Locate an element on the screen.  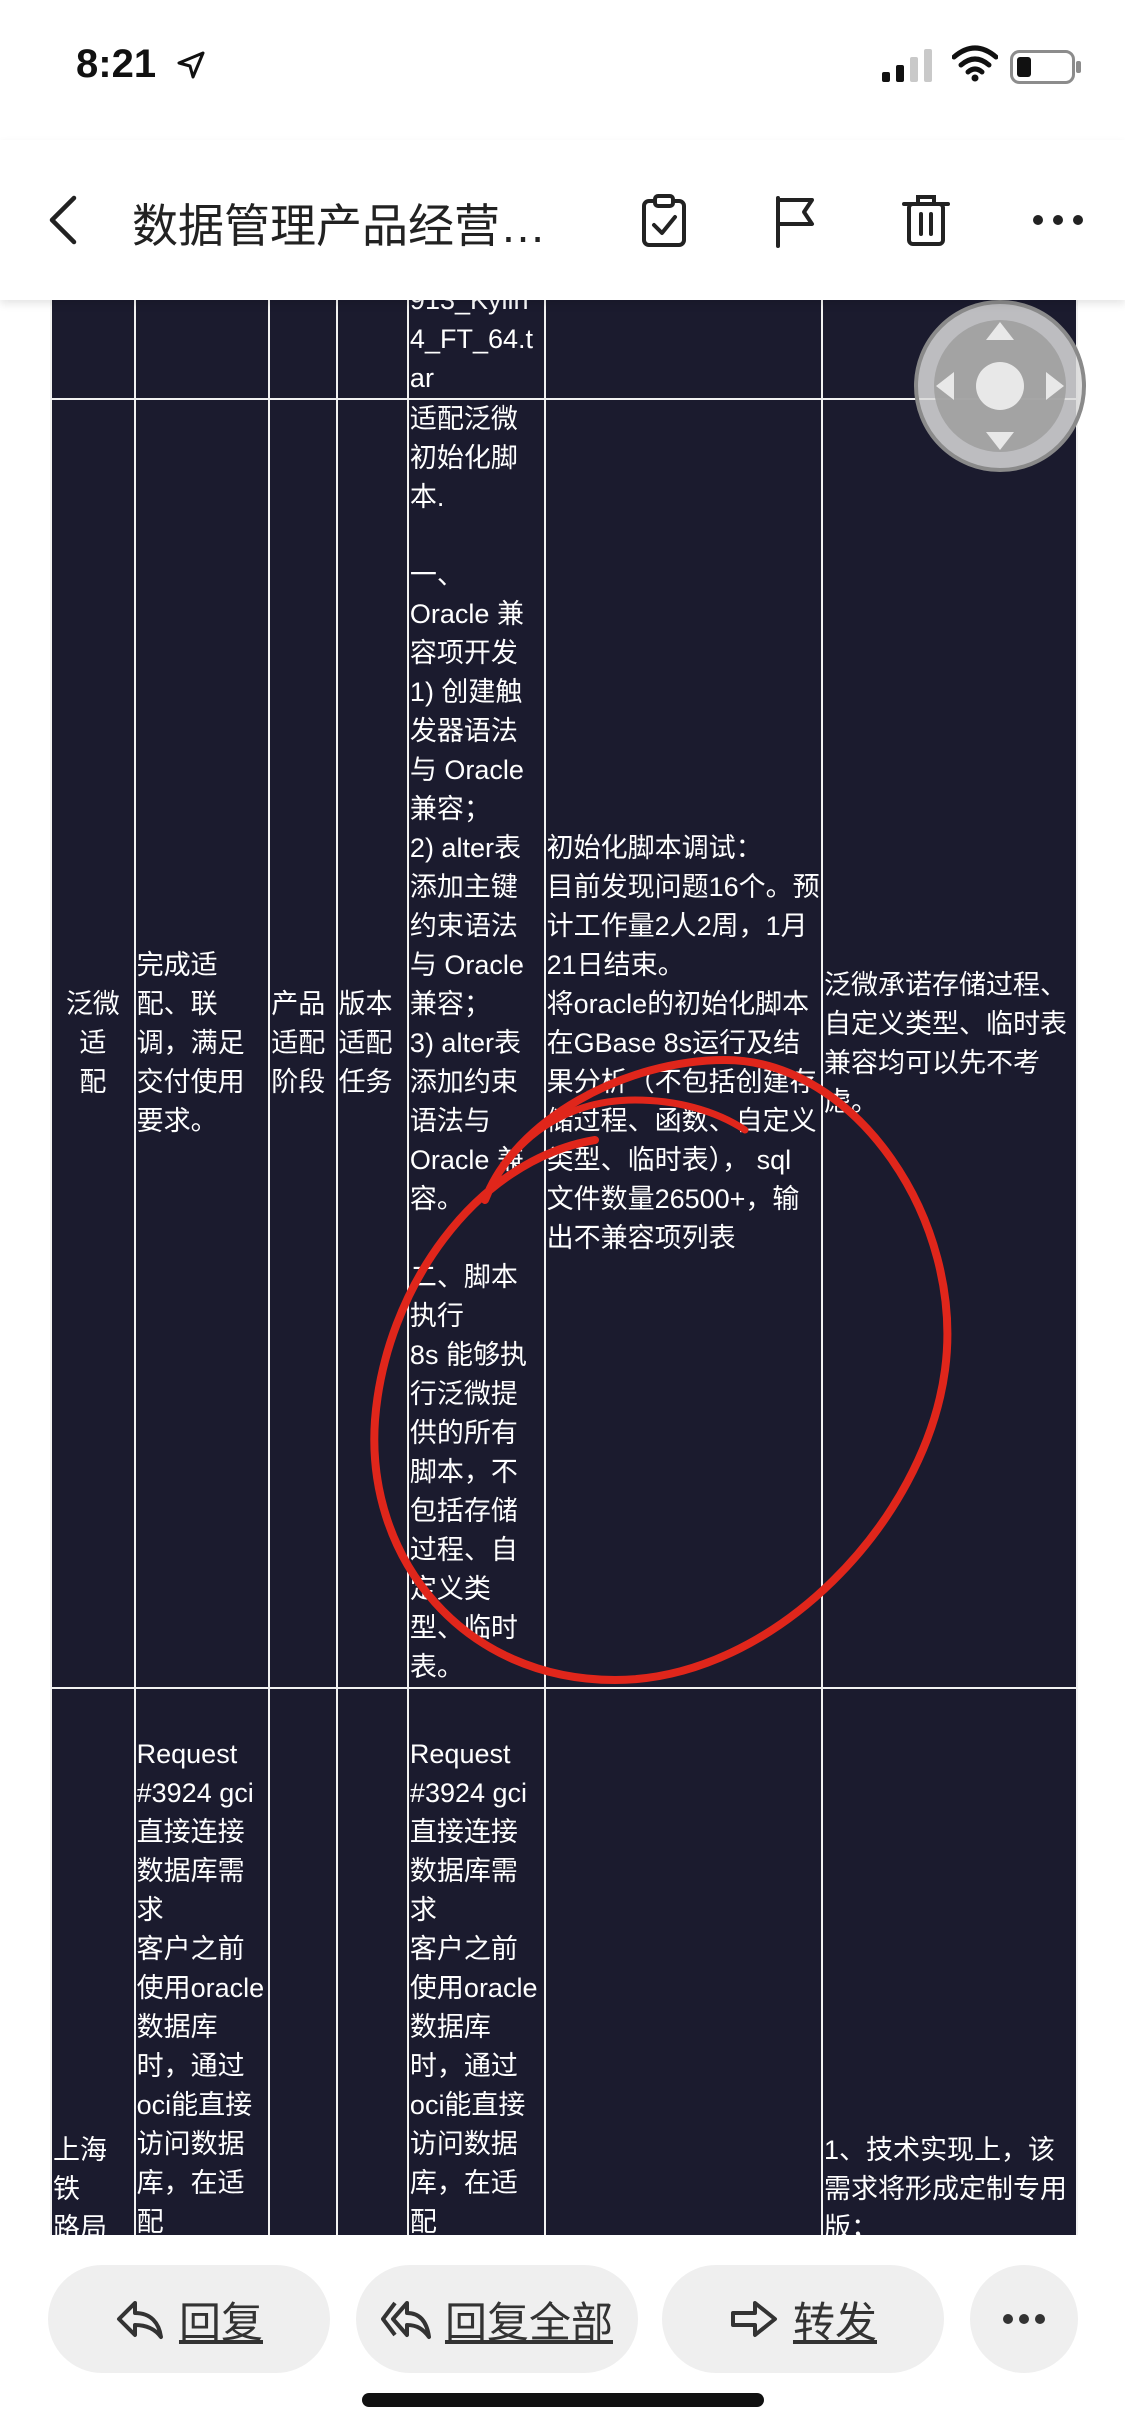
forward-icon is located at coordinates (753, 2319).